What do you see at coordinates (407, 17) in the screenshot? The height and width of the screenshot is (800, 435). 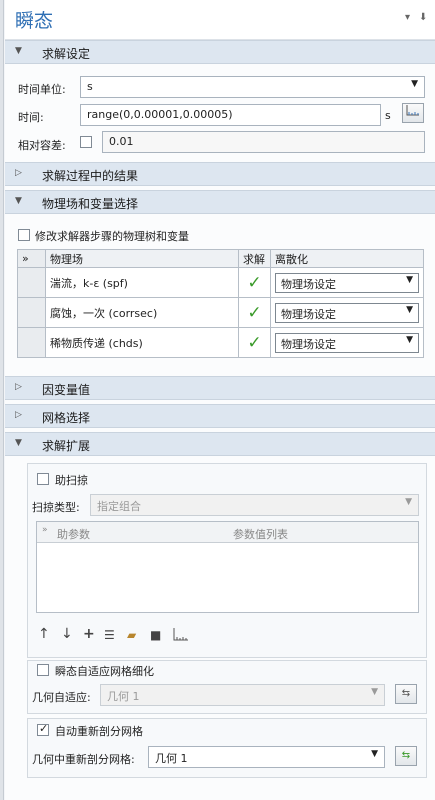 I see `menu-dropdown-icon: ▾` at bounding box center [407, 17].